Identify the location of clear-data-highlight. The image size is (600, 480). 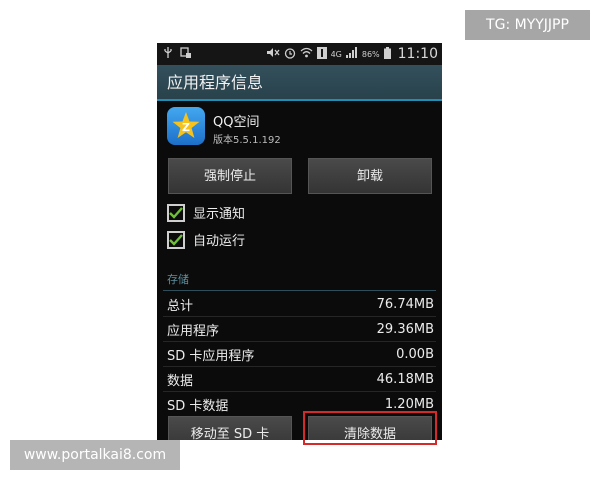
(370, 428).